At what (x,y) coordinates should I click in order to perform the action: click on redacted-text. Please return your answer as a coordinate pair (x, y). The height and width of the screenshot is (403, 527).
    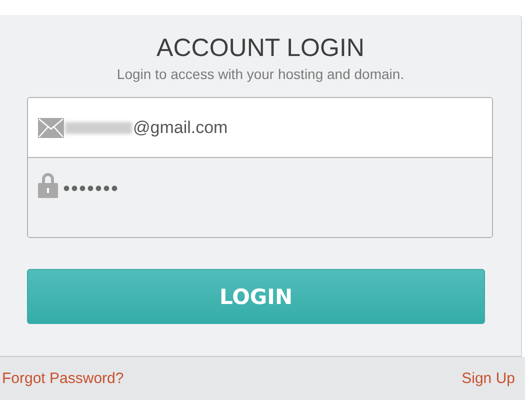
    Looking at the image, I should click on (98, 128).